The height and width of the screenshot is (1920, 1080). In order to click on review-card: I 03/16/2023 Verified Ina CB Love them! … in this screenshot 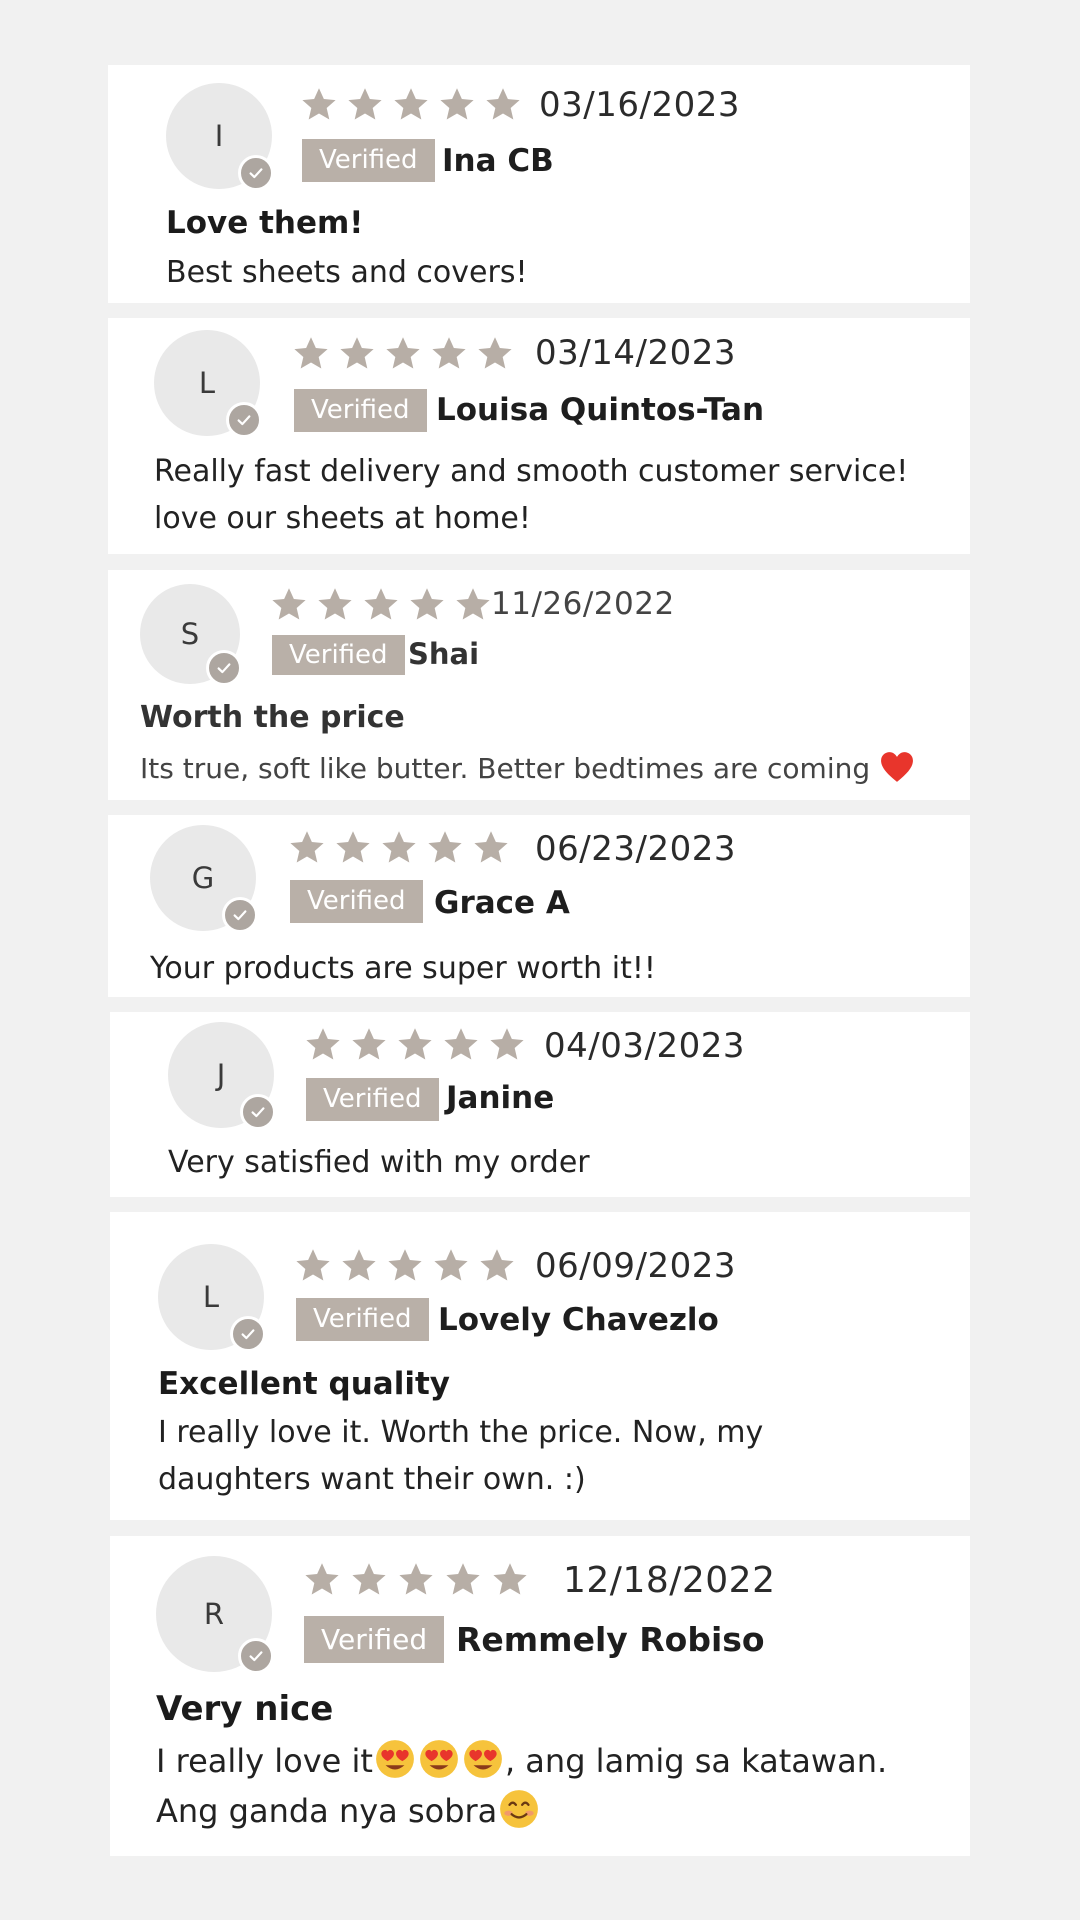, I will do `click(539, 184)`.